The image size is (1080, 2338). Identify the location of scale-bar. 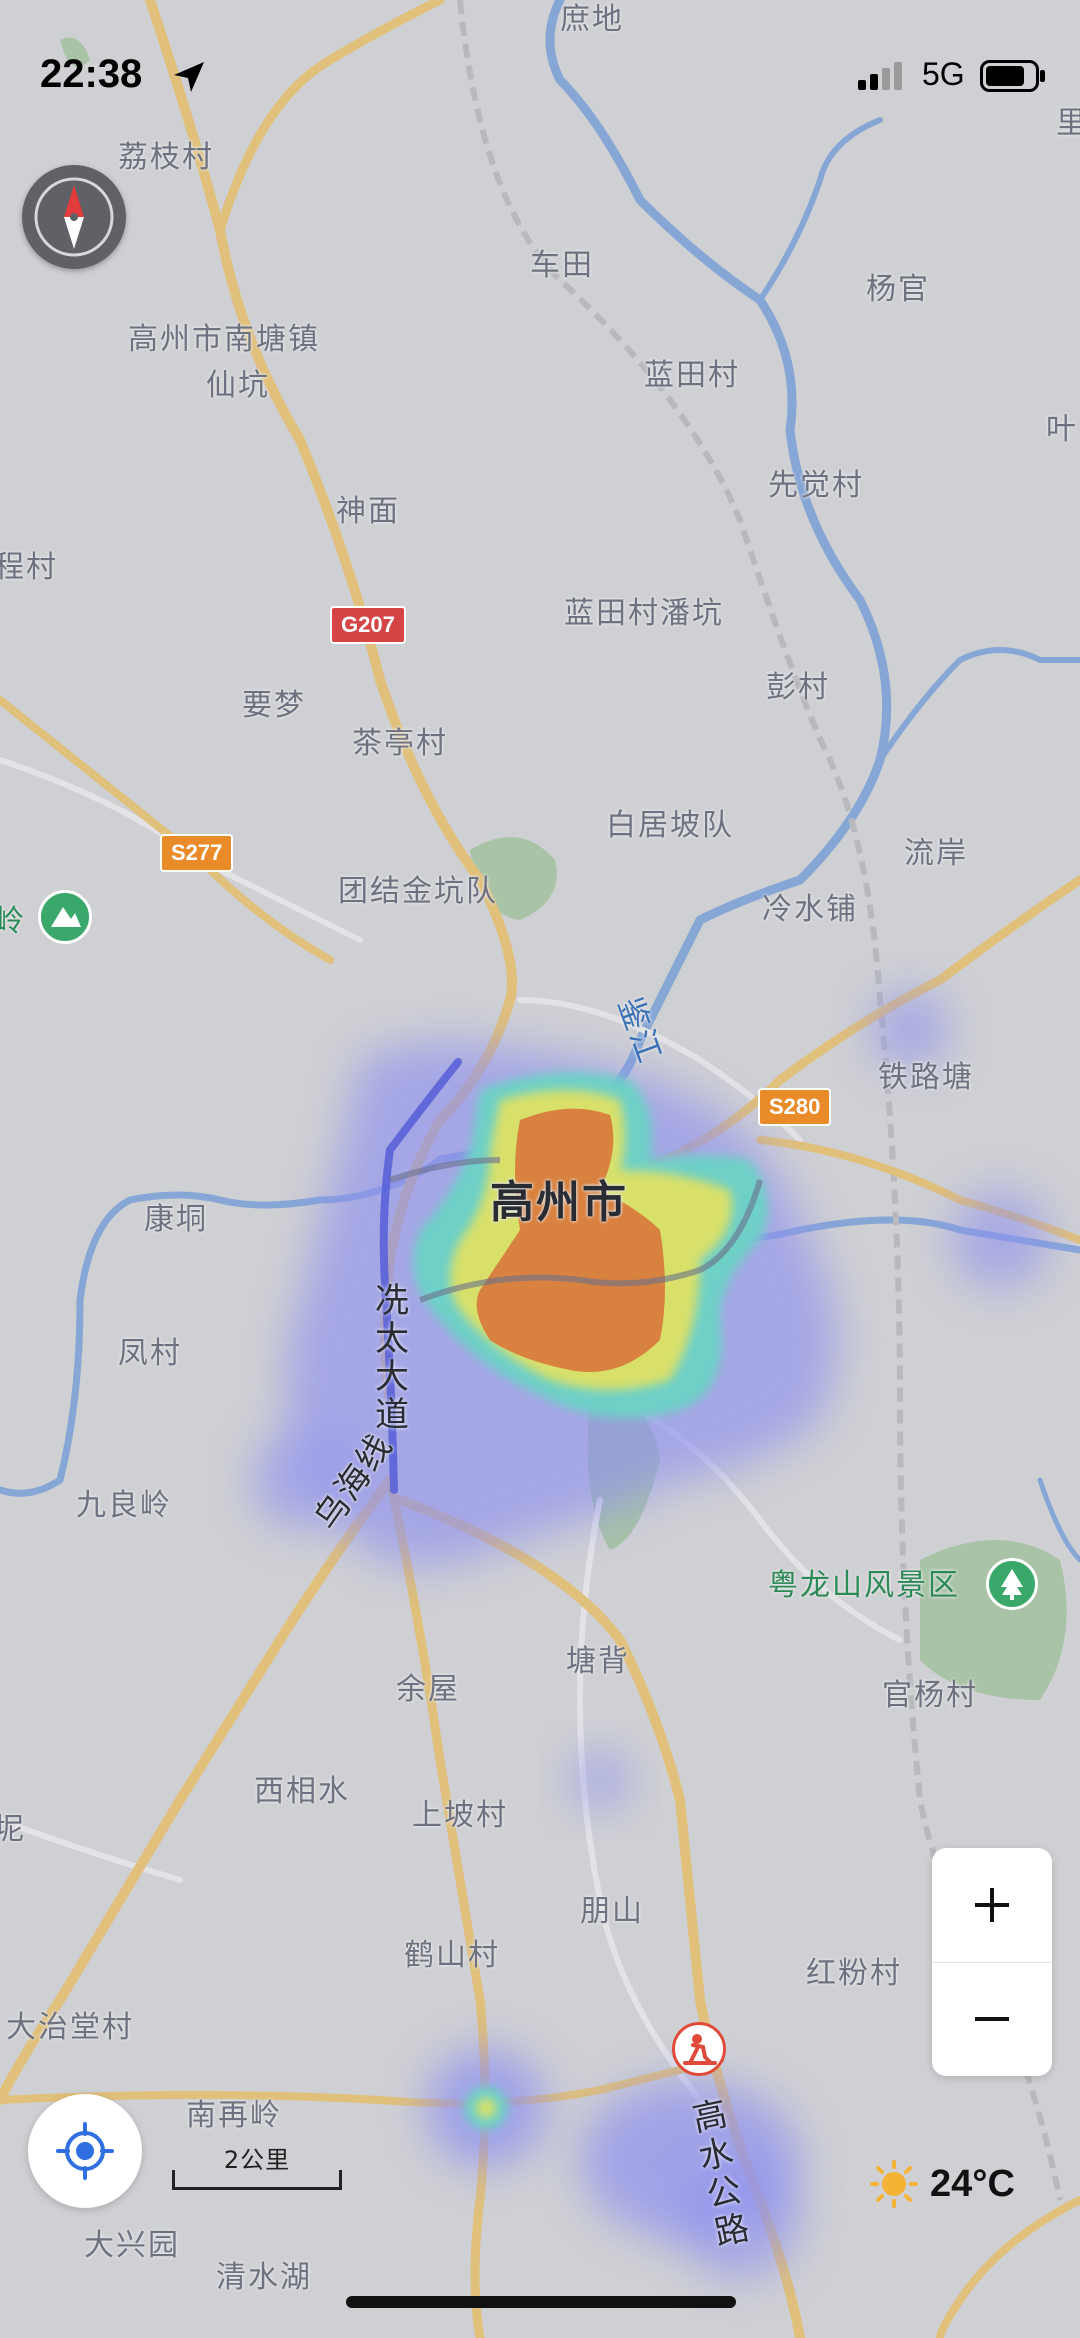
(257, 2180).